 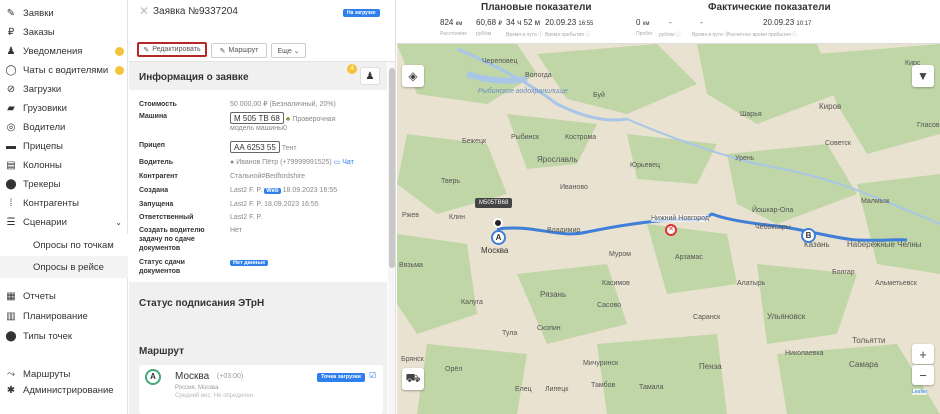 I want to click on order-title: Заявка №9337204, so click(x=195, y=11).